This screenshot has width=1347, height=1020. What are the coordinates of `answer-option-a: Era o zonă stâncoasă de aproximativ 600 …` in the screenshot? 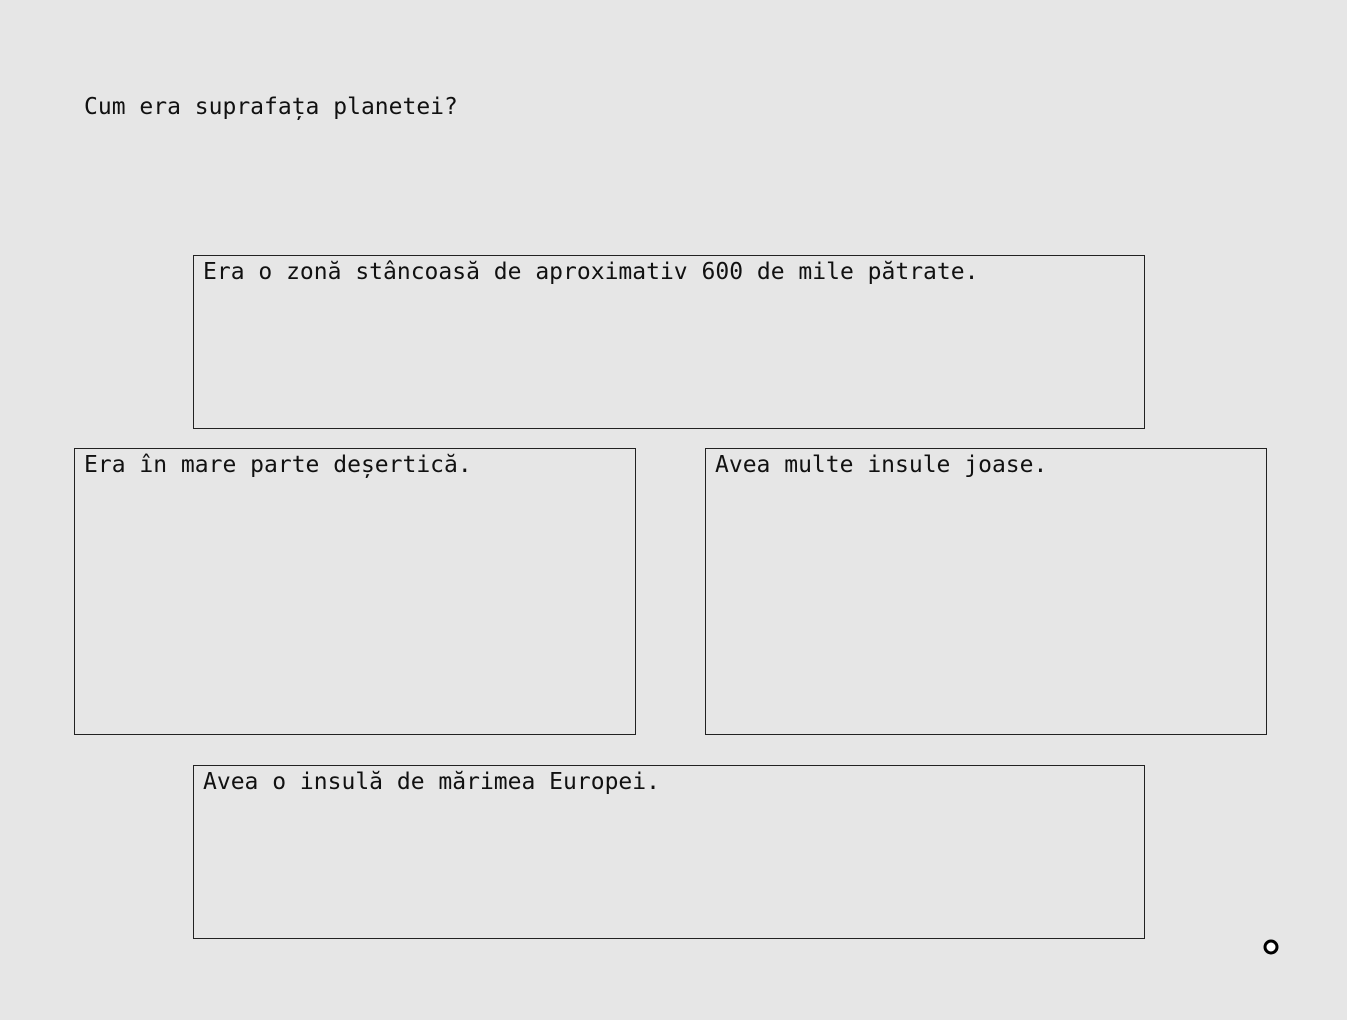 It's located at (669, 342).